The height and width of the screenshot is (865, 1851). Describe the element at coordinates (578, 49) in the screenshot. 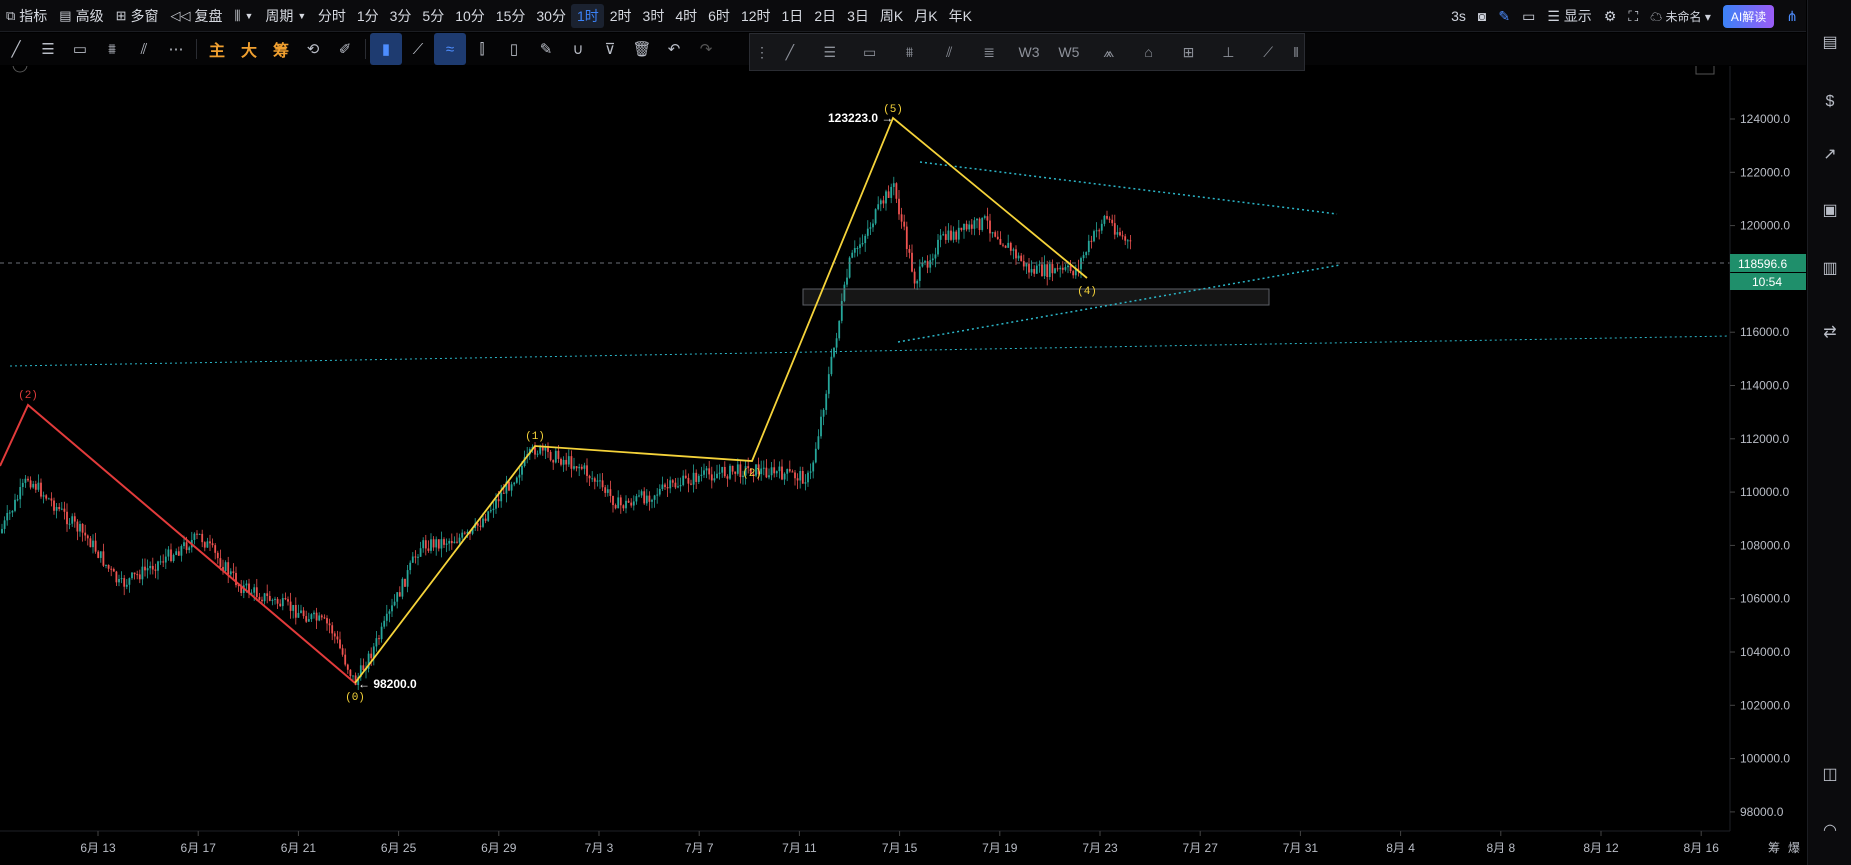

I see `magnet-icon: ∪` at that location.